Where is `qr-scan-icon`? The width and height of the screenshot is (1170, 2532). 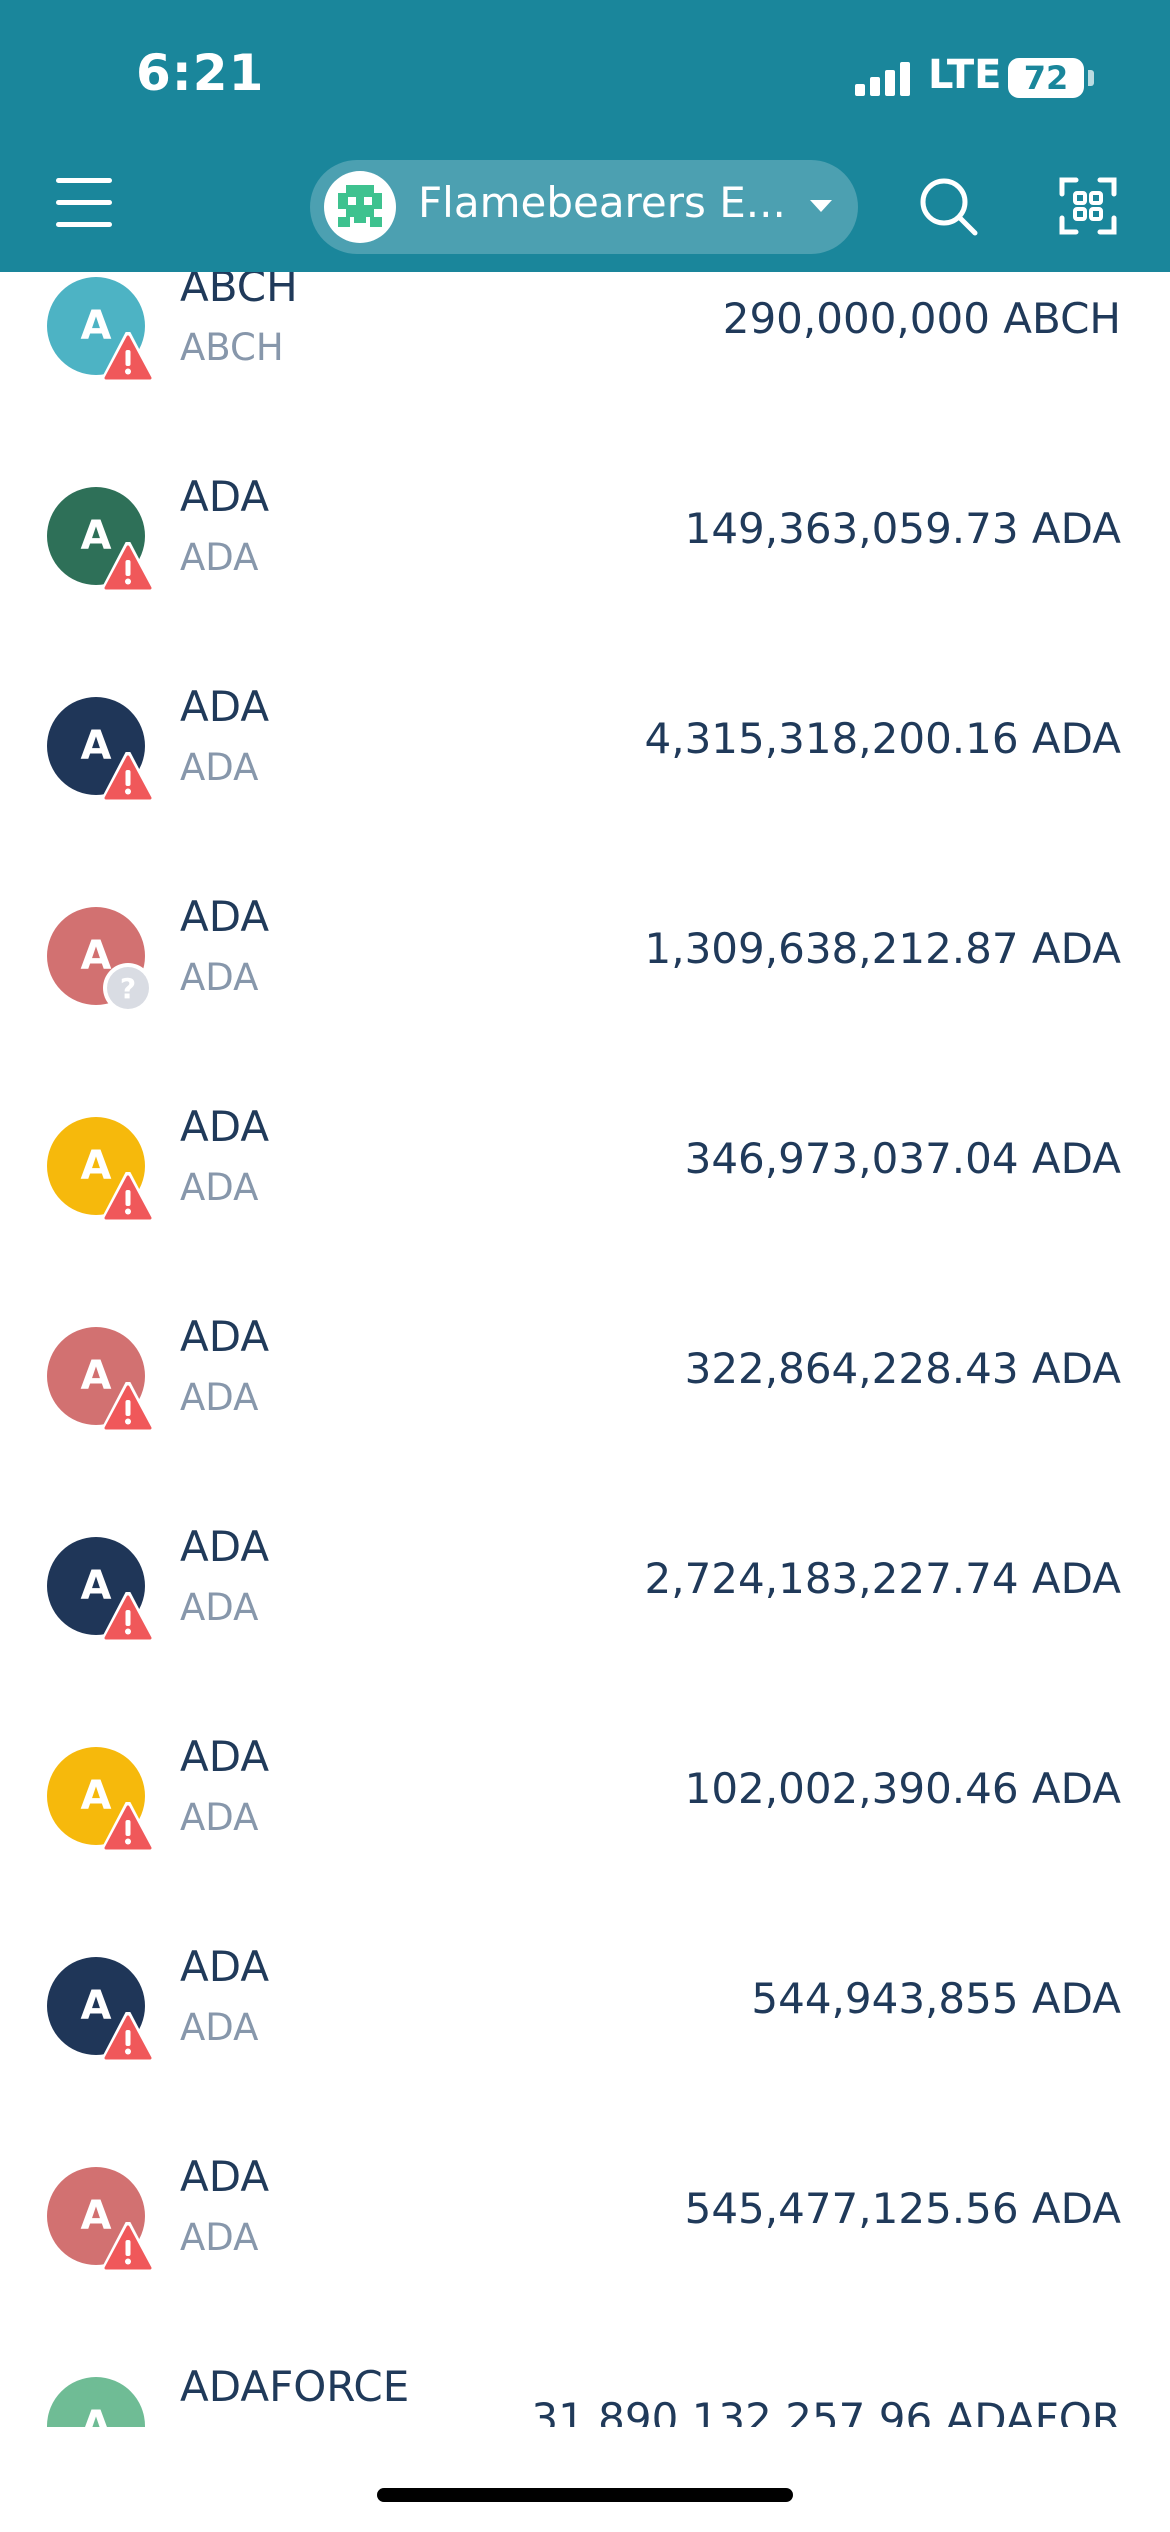
qr-scan-icon is located at coordinates (1088, 206).